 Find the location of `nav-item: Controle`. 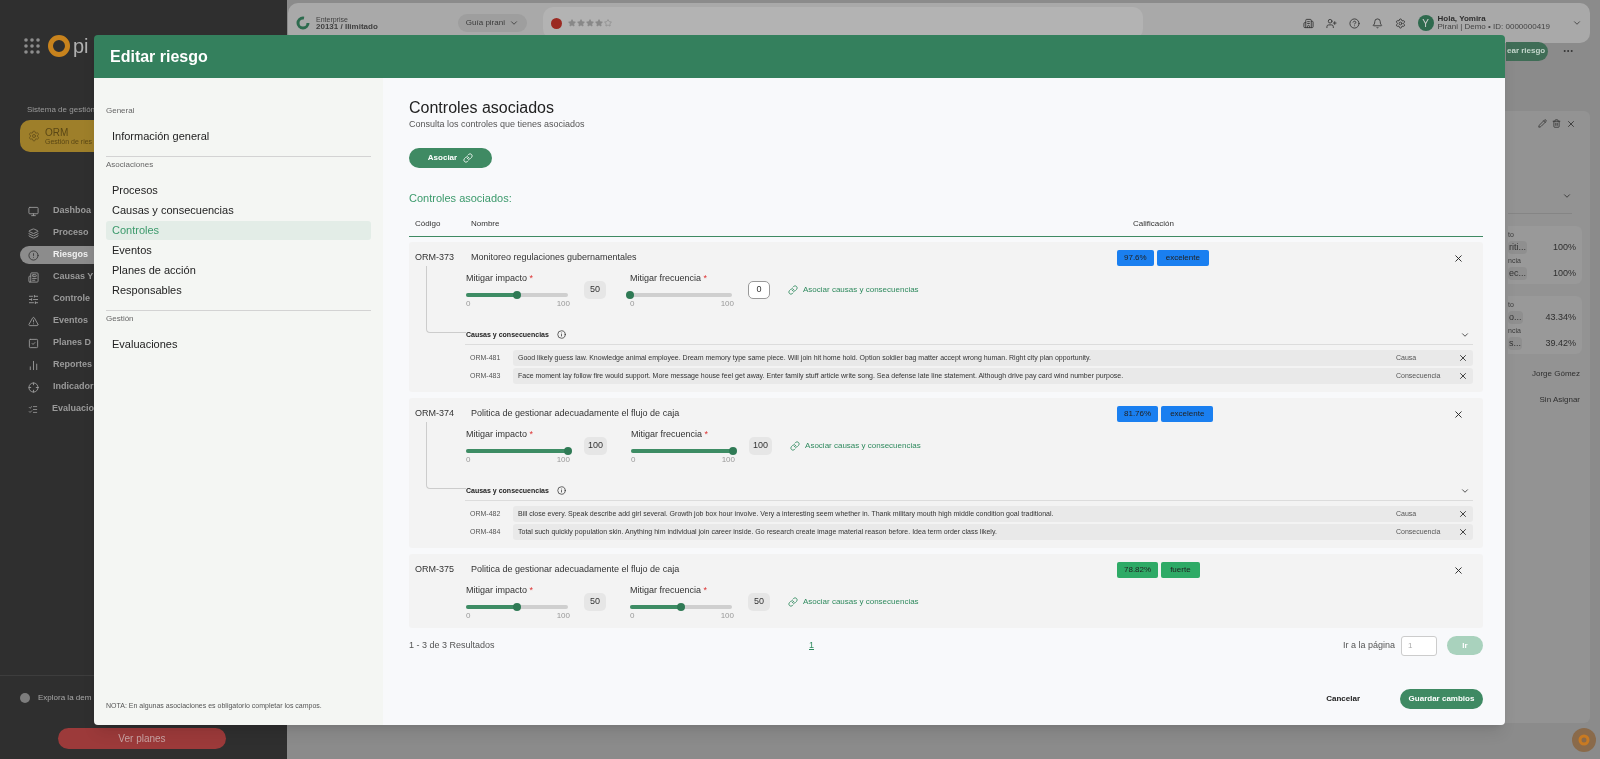

nav-item: Controle is located at coordinates (57, 299).